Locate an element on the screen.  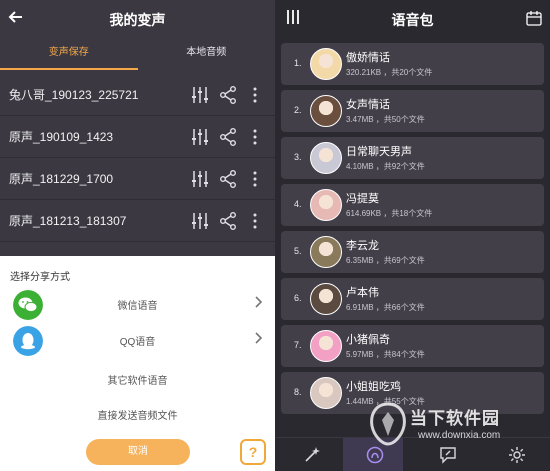
list-item: 原声_181229_1700 is located at coordinates (137, 179).